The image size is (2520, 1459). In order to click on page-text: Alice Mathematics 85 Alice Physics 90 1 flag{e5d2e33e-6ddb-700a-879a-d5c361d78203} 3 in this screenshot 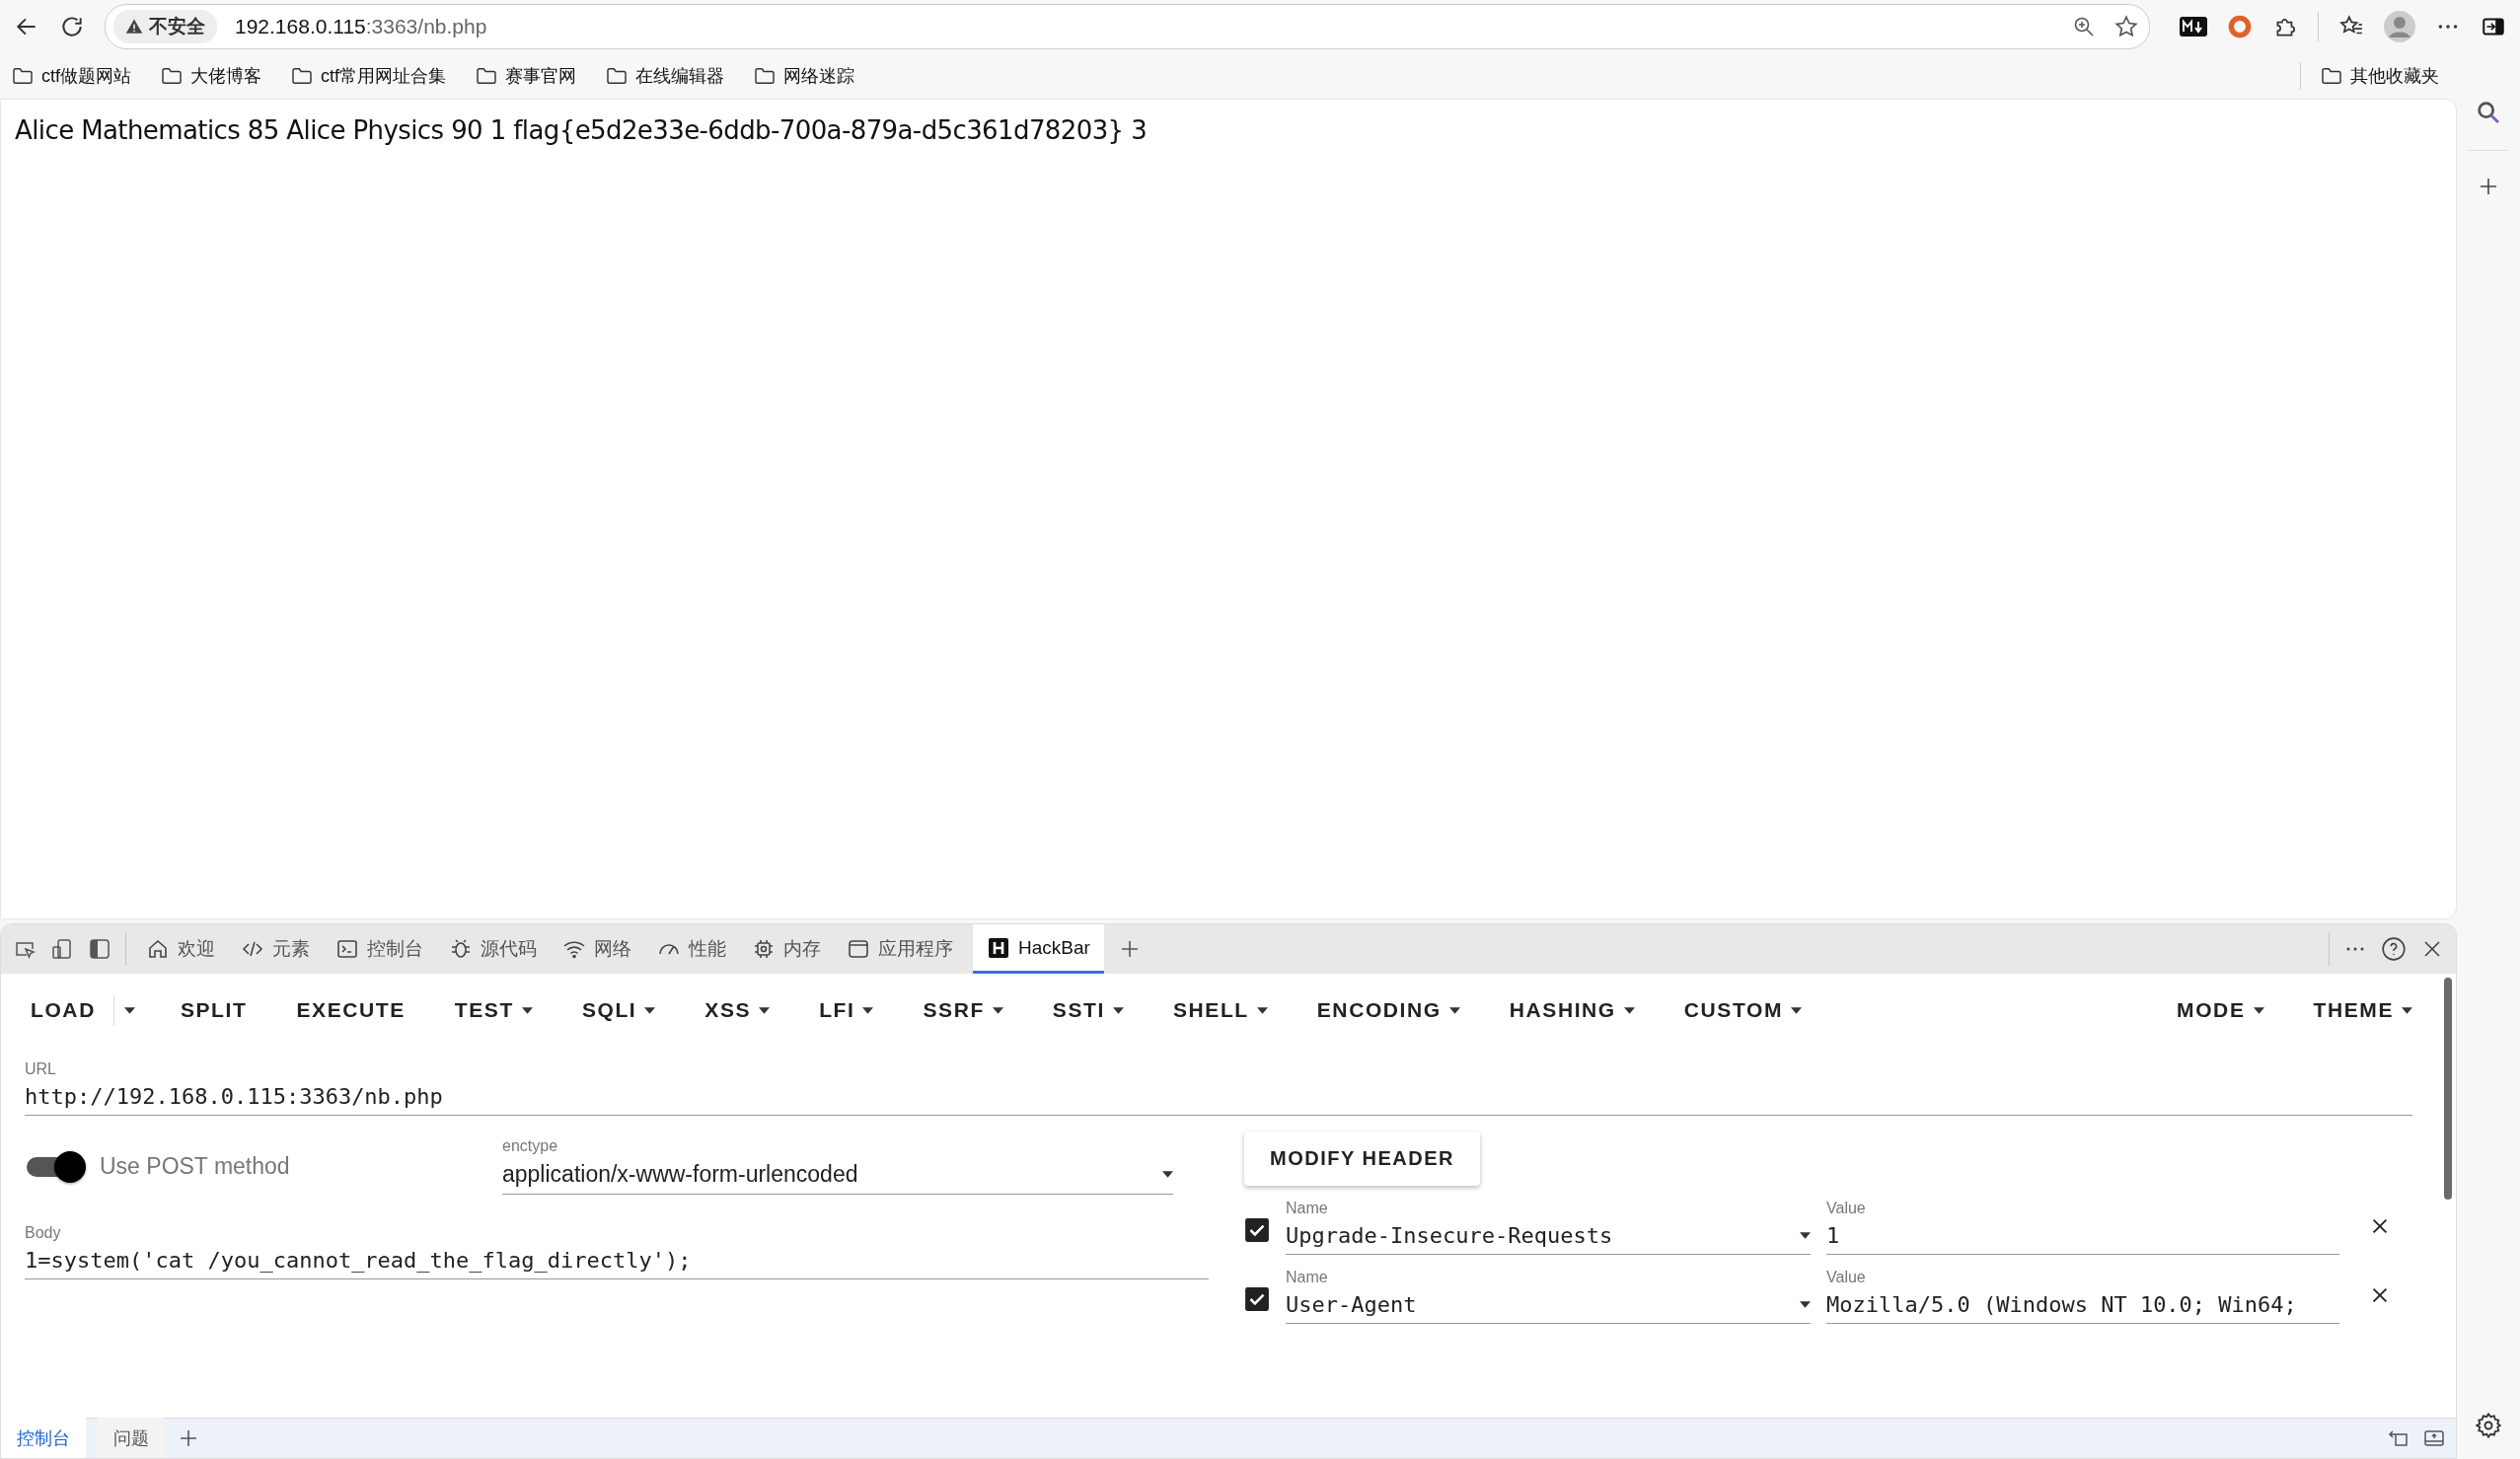, I will do `click(581, 130)`.